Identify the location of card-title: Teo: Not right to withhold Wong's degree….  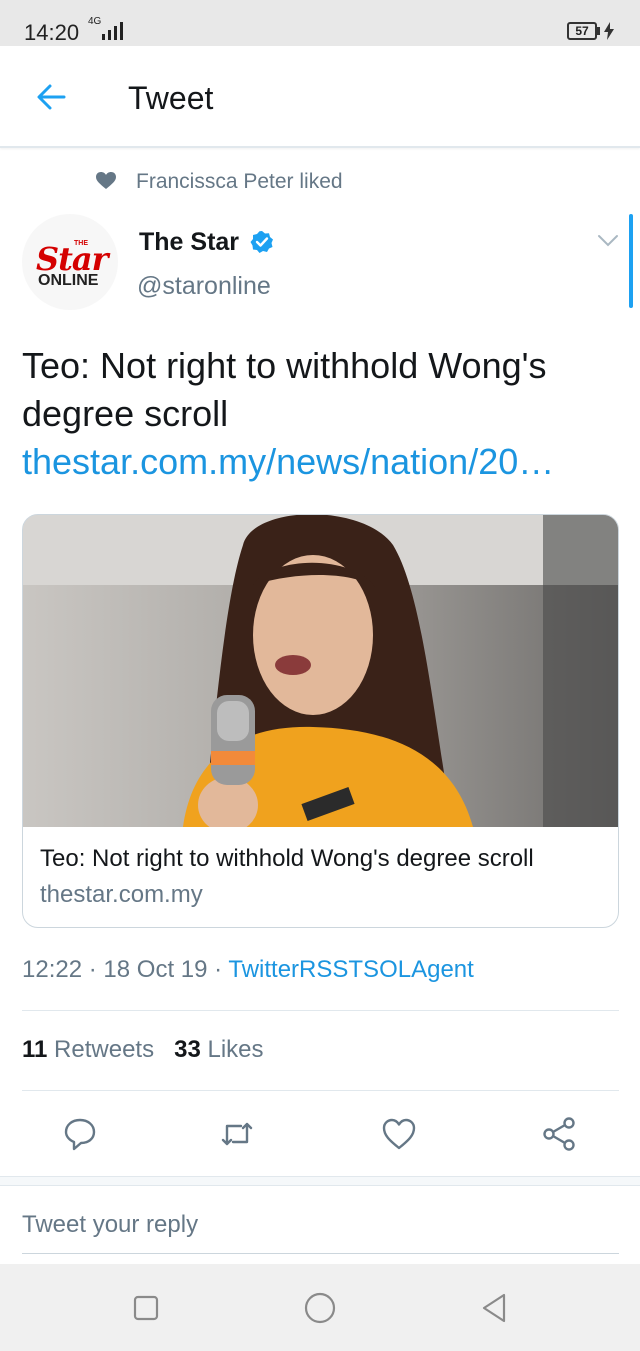
(287, 858).